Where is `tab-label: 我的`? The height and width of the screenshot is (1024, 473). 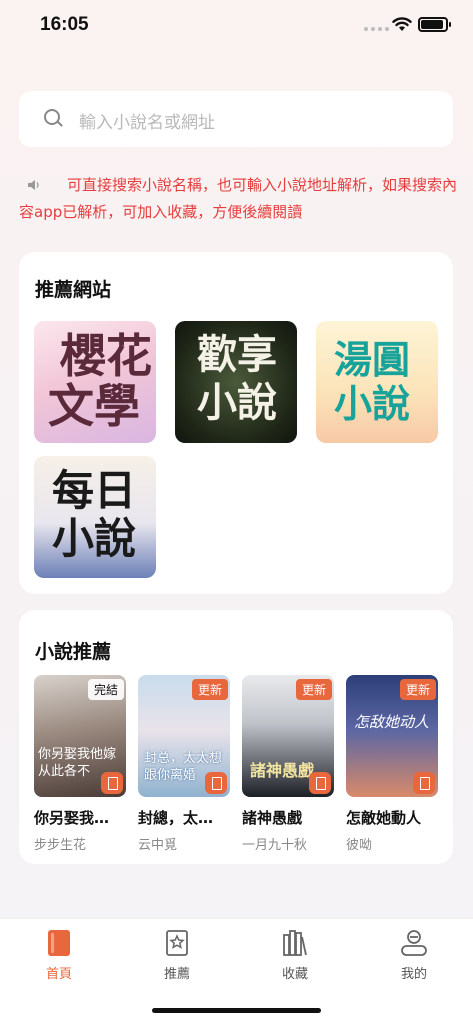
tab-label: 我的 is located at coordinates (413, 974).